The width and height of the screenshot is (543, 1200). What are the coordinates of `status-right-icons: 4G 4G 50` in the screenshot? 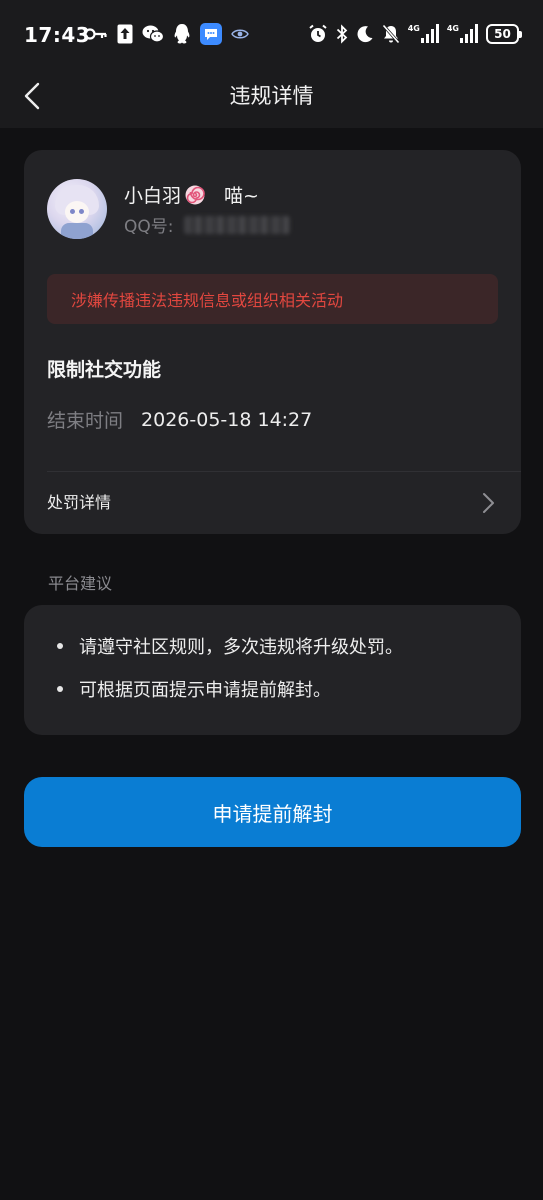 It's located at (415, 34).